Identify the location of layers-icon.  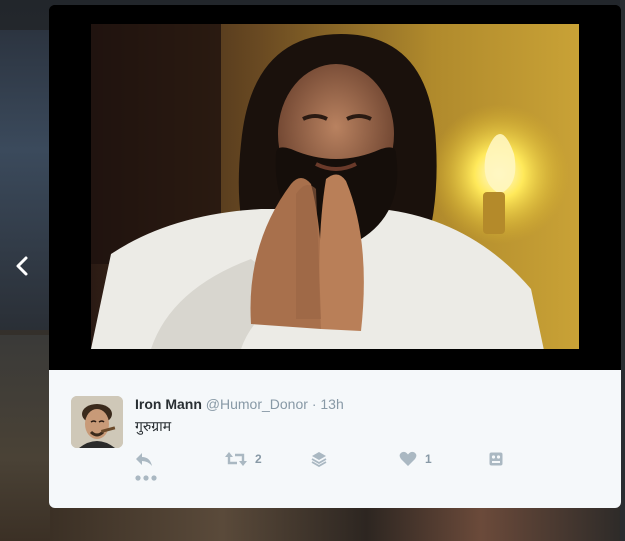
(319, 459).